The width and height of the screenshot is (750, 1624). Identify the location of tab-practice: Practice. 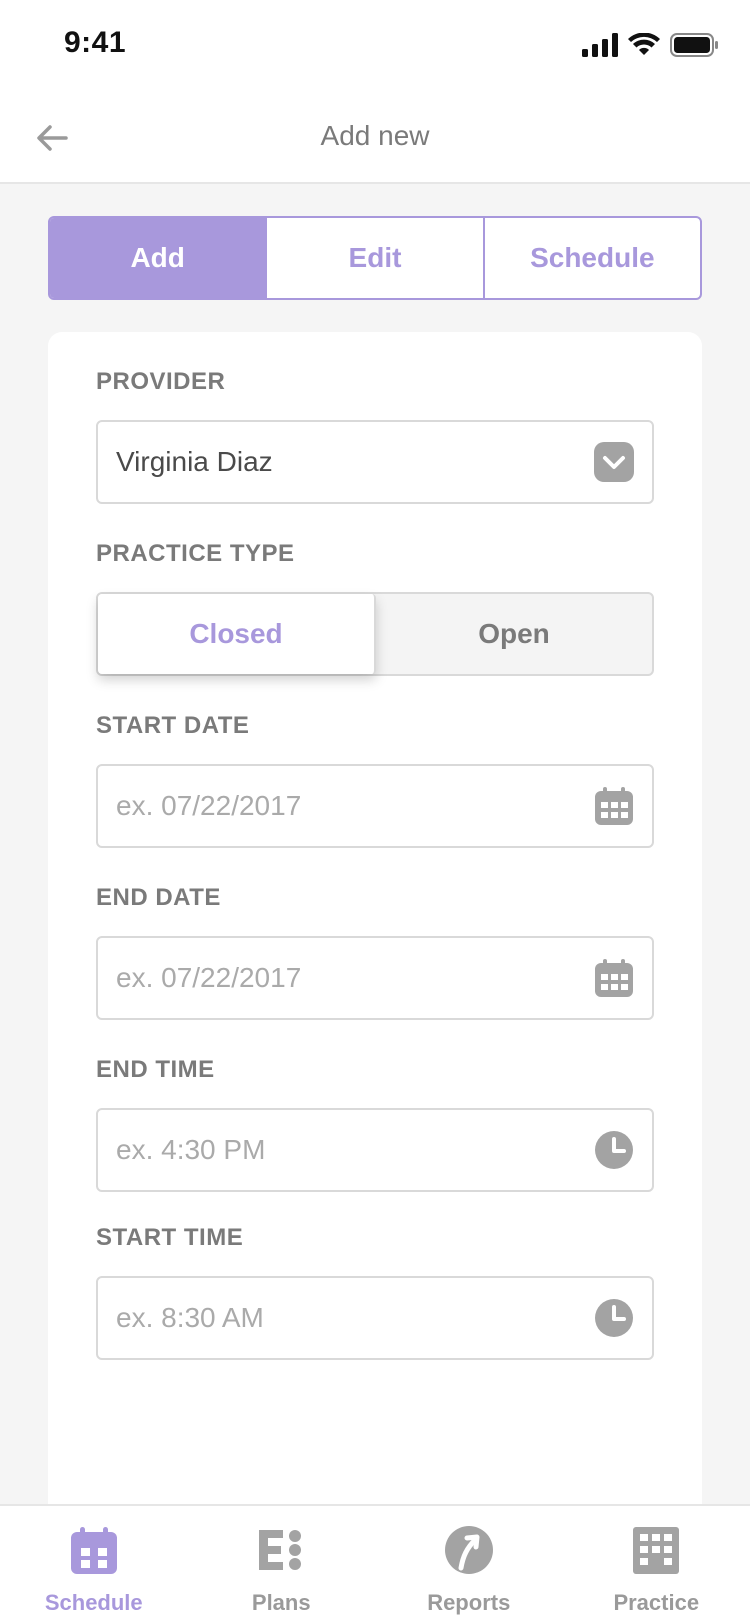
(656, 1565).